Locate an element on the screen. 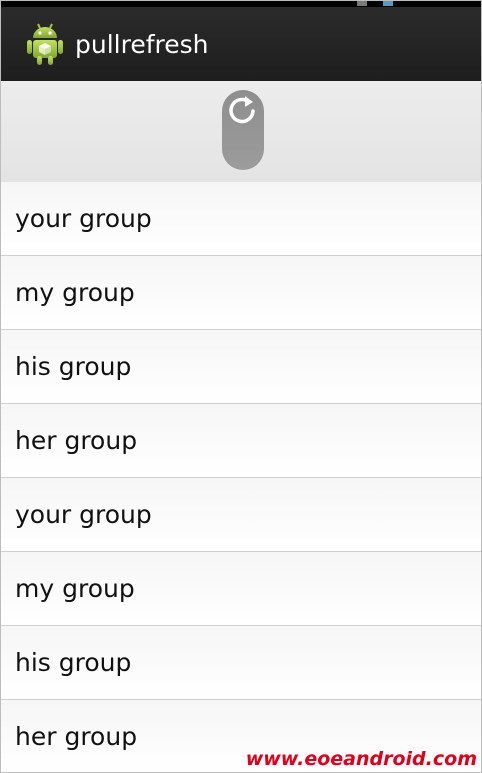  battery-icon is located at coordinates (388, 3).